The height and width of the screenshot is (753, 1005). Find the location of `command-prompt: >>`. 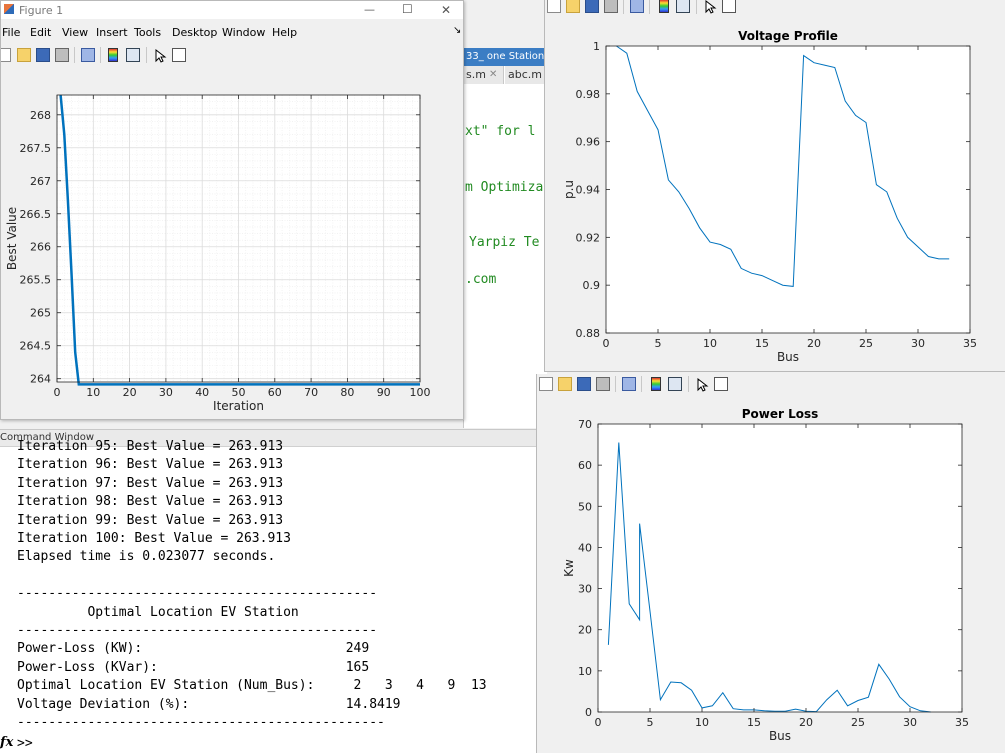

command-prompt: >> is located at coordinates (25, 743).